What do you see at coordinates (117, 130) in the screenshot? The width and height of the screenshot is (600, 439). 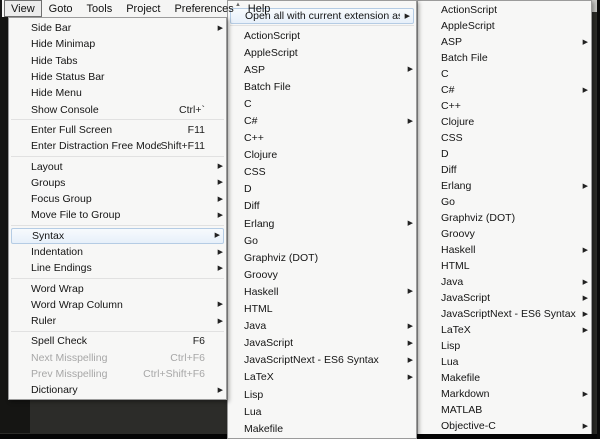 I see `view-menu-item-enter-full-screen: Enter Full Screen F11` at bounding box center [117, 130].